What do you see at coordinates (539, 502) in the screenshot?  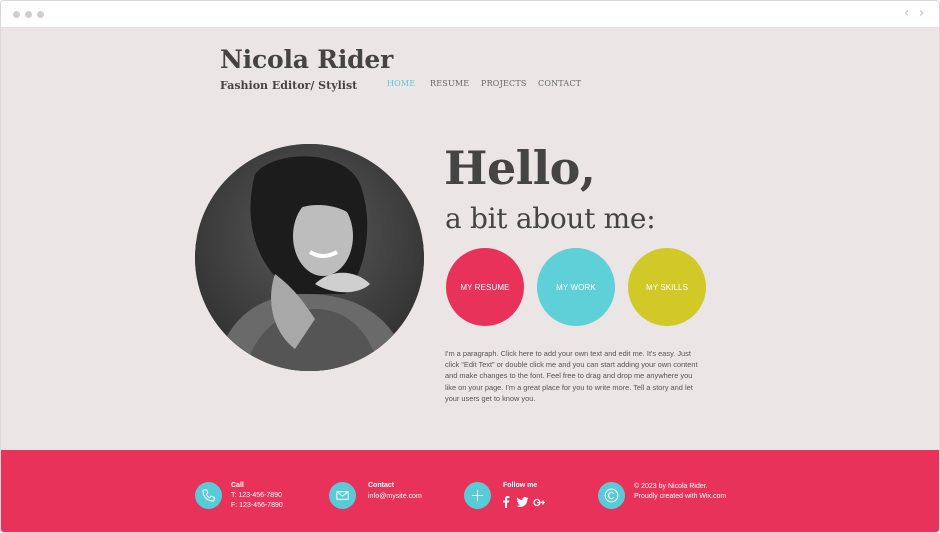 I see `google-plus-icon` at bounding box center [539, 502].